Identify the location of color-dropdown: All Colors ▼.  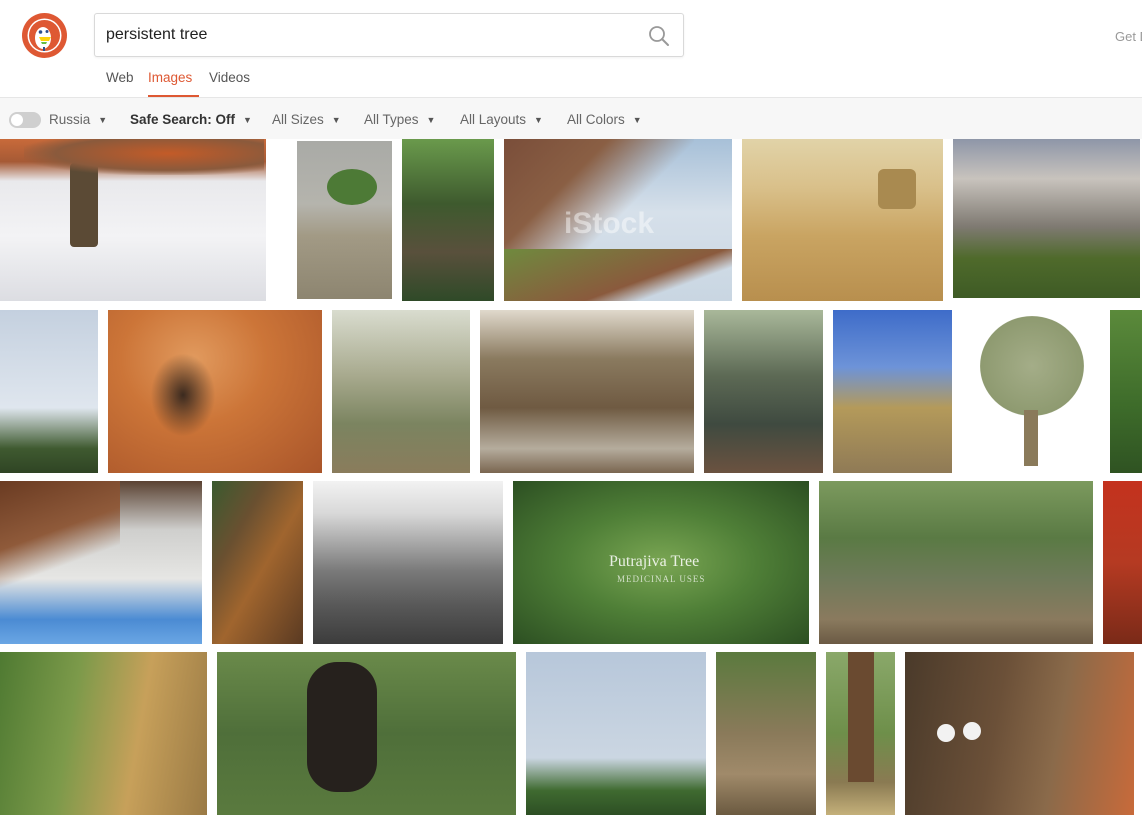
(604, 119).